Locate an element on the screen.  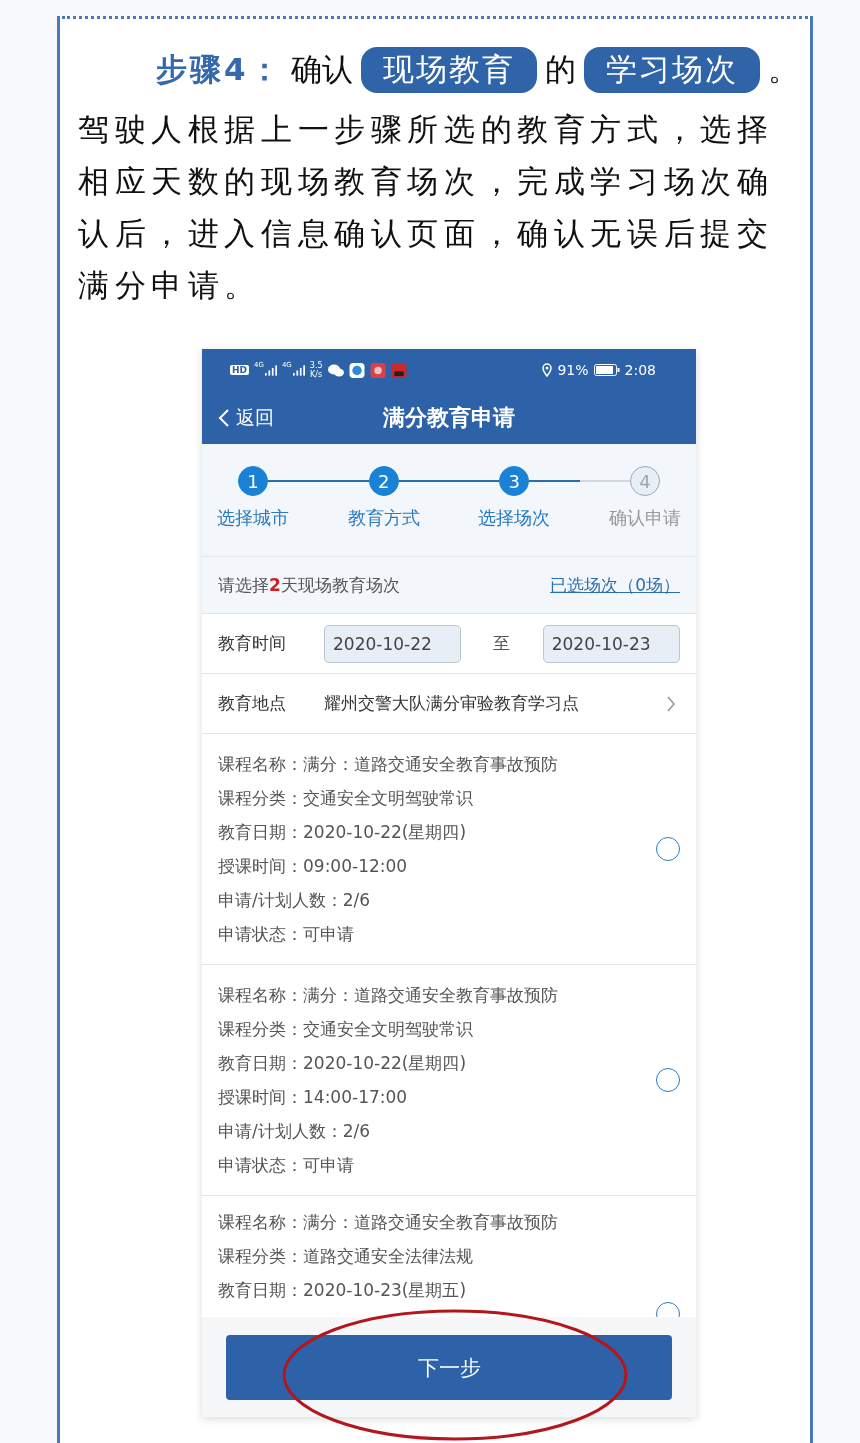
range-separator: 至 is located at coordinates (502, 643).